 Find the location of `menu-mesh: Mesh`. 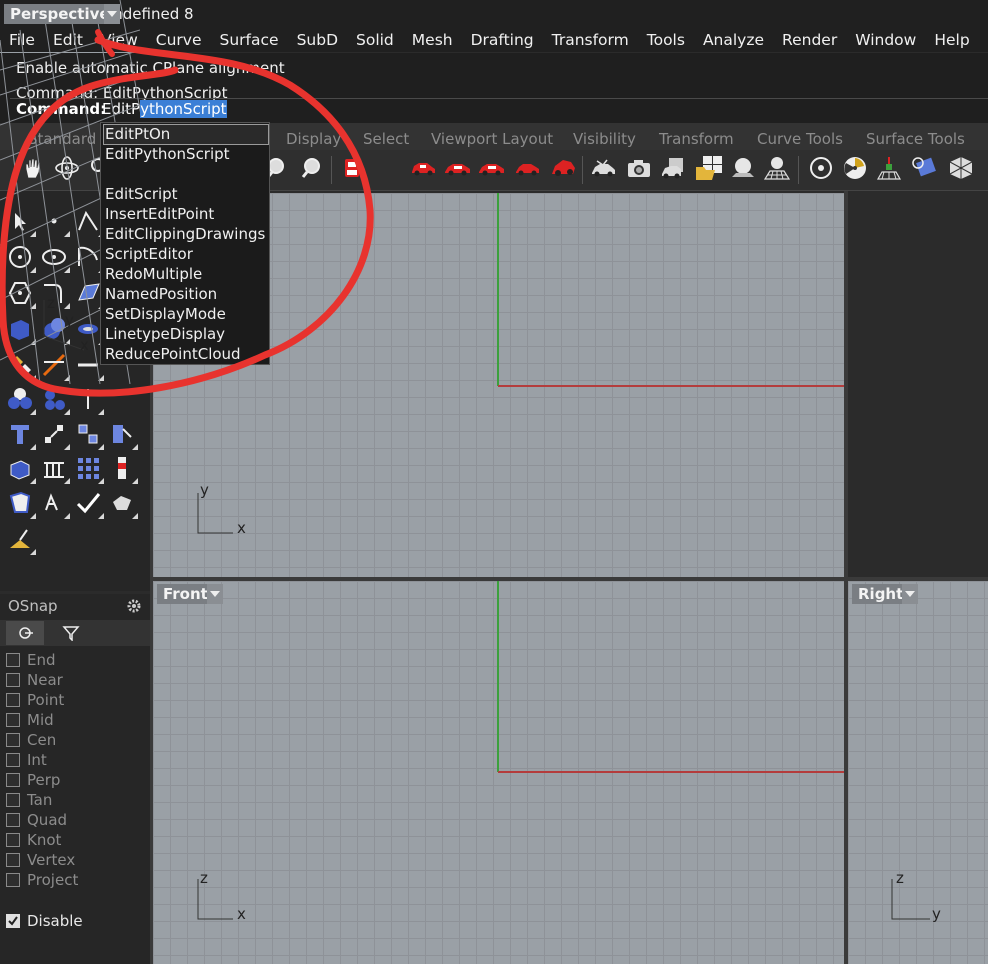

menu-mesh: Mesh is located at coordinates (432, 40).